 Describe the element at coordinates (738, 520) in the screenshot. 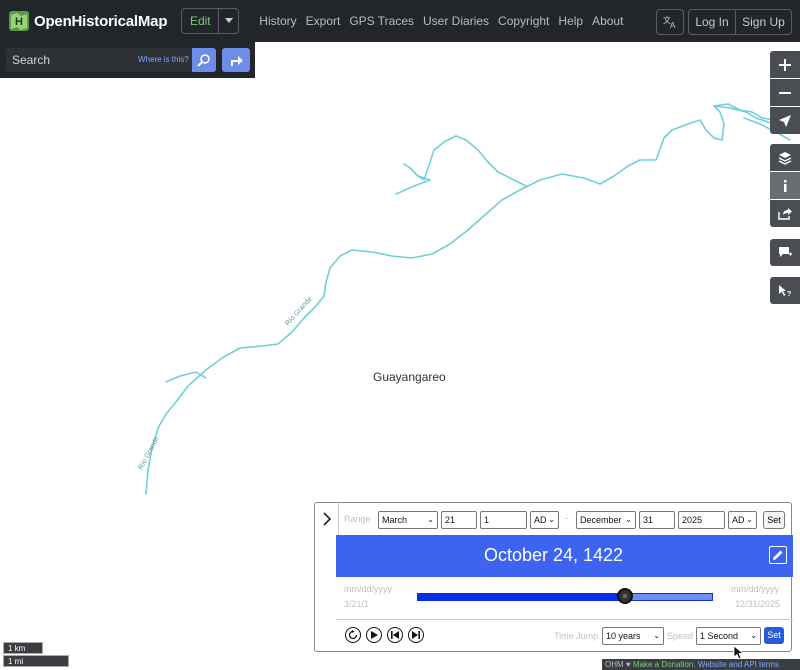

I see `end-era-value: AD` at that location.